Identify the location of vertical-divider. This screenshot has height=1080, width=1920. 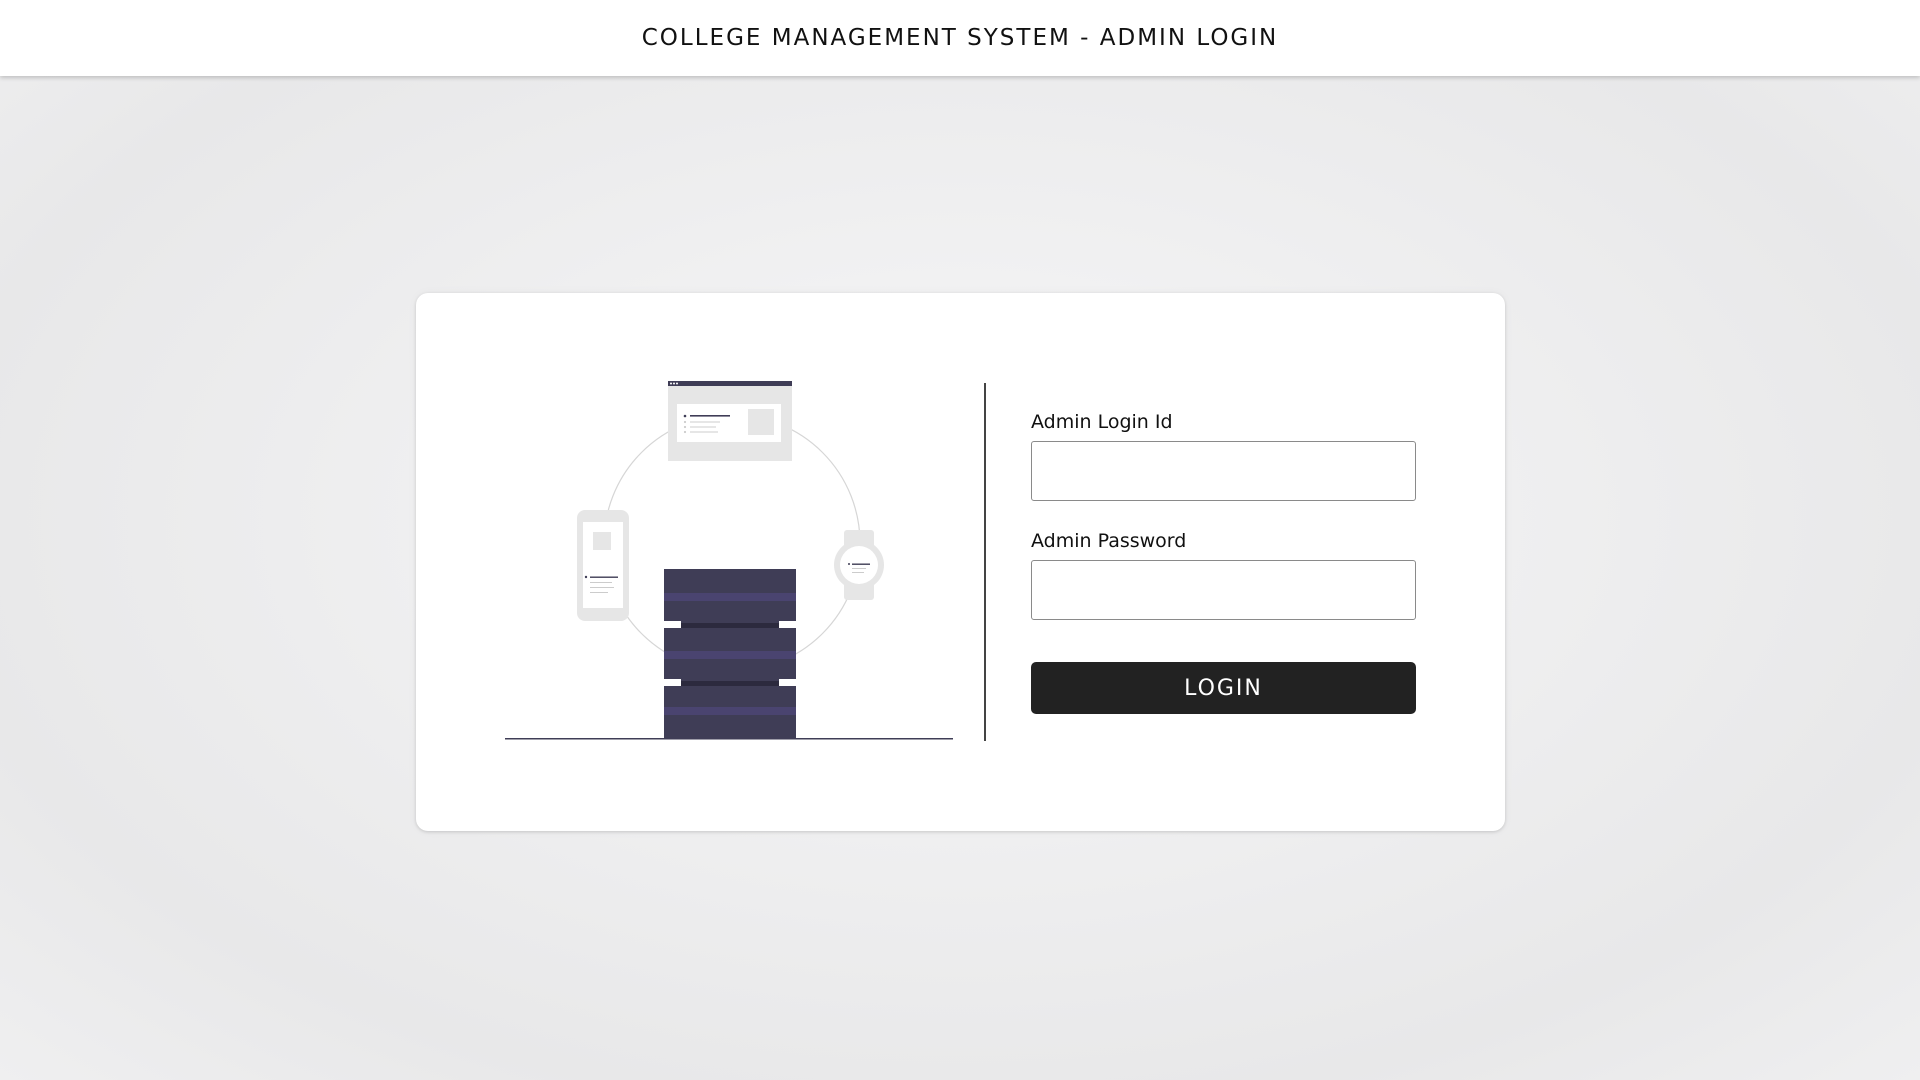
(985, 562).